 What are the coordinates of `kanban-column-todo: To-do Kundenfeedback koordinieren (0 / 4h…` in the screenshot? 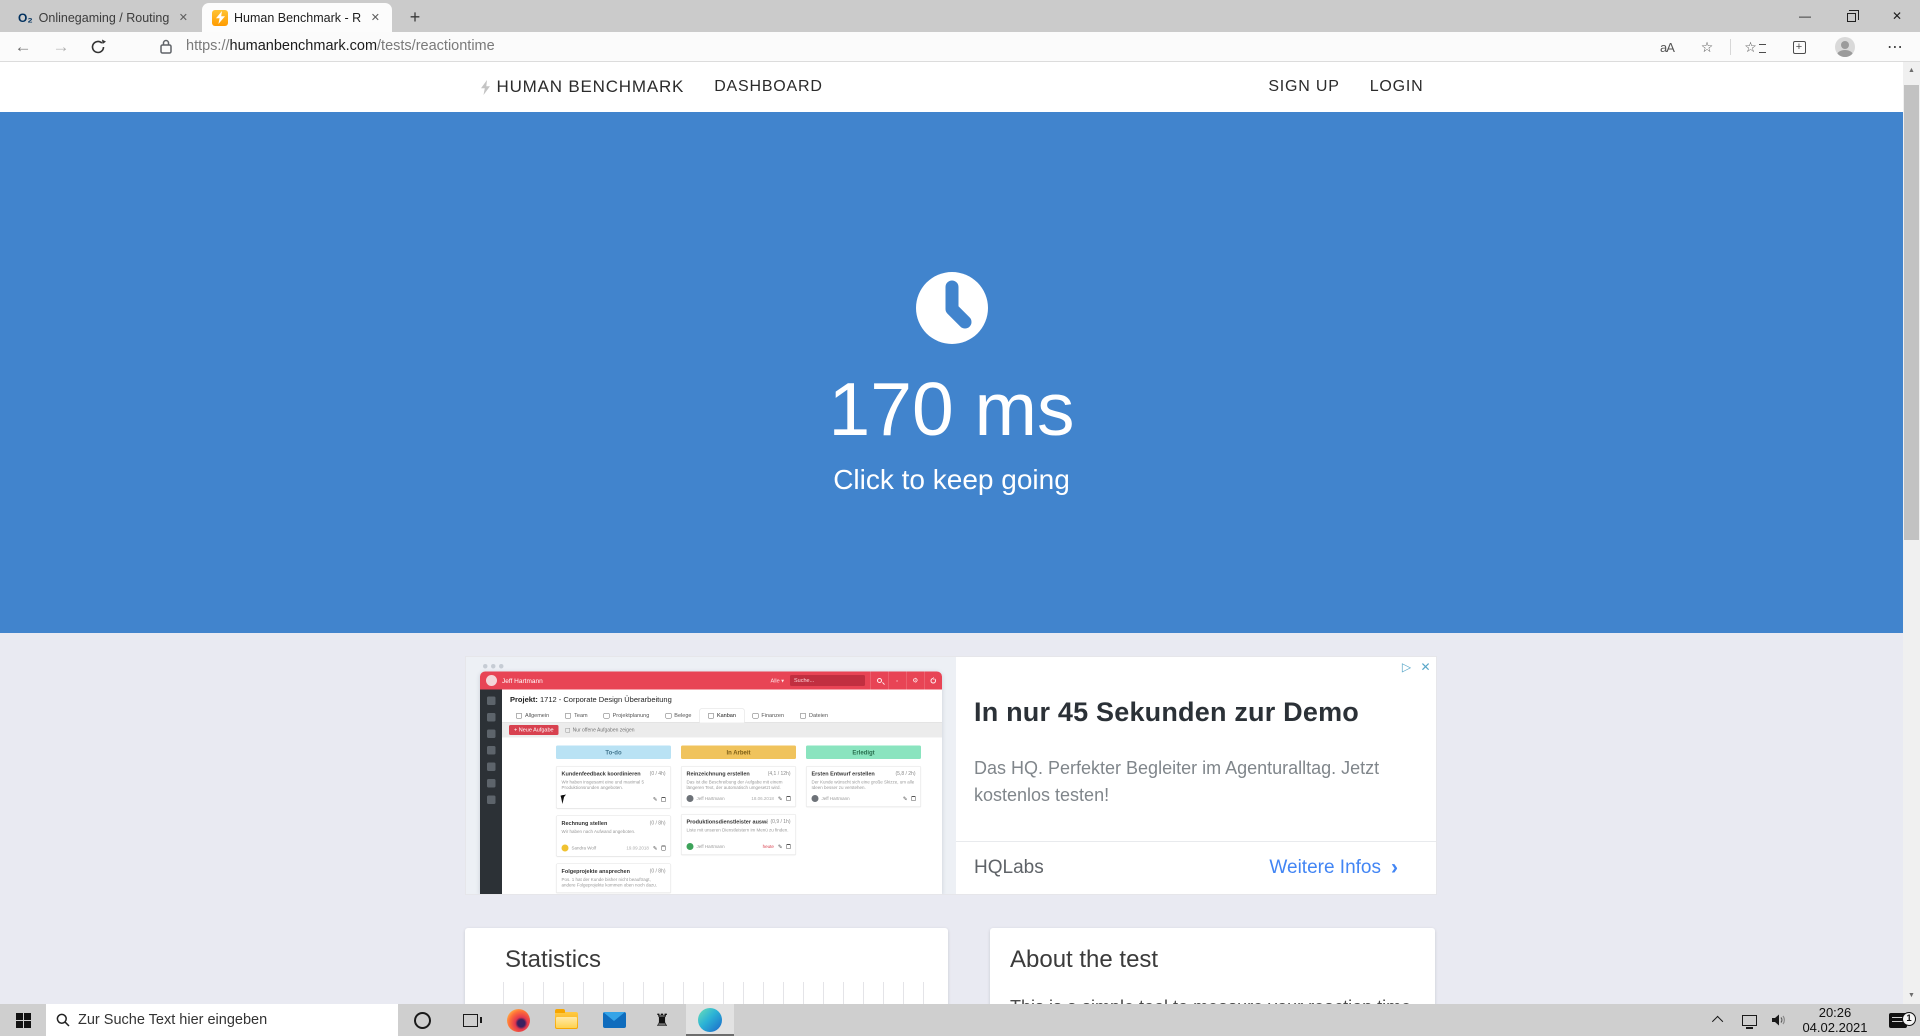 It's located at (613, 819).